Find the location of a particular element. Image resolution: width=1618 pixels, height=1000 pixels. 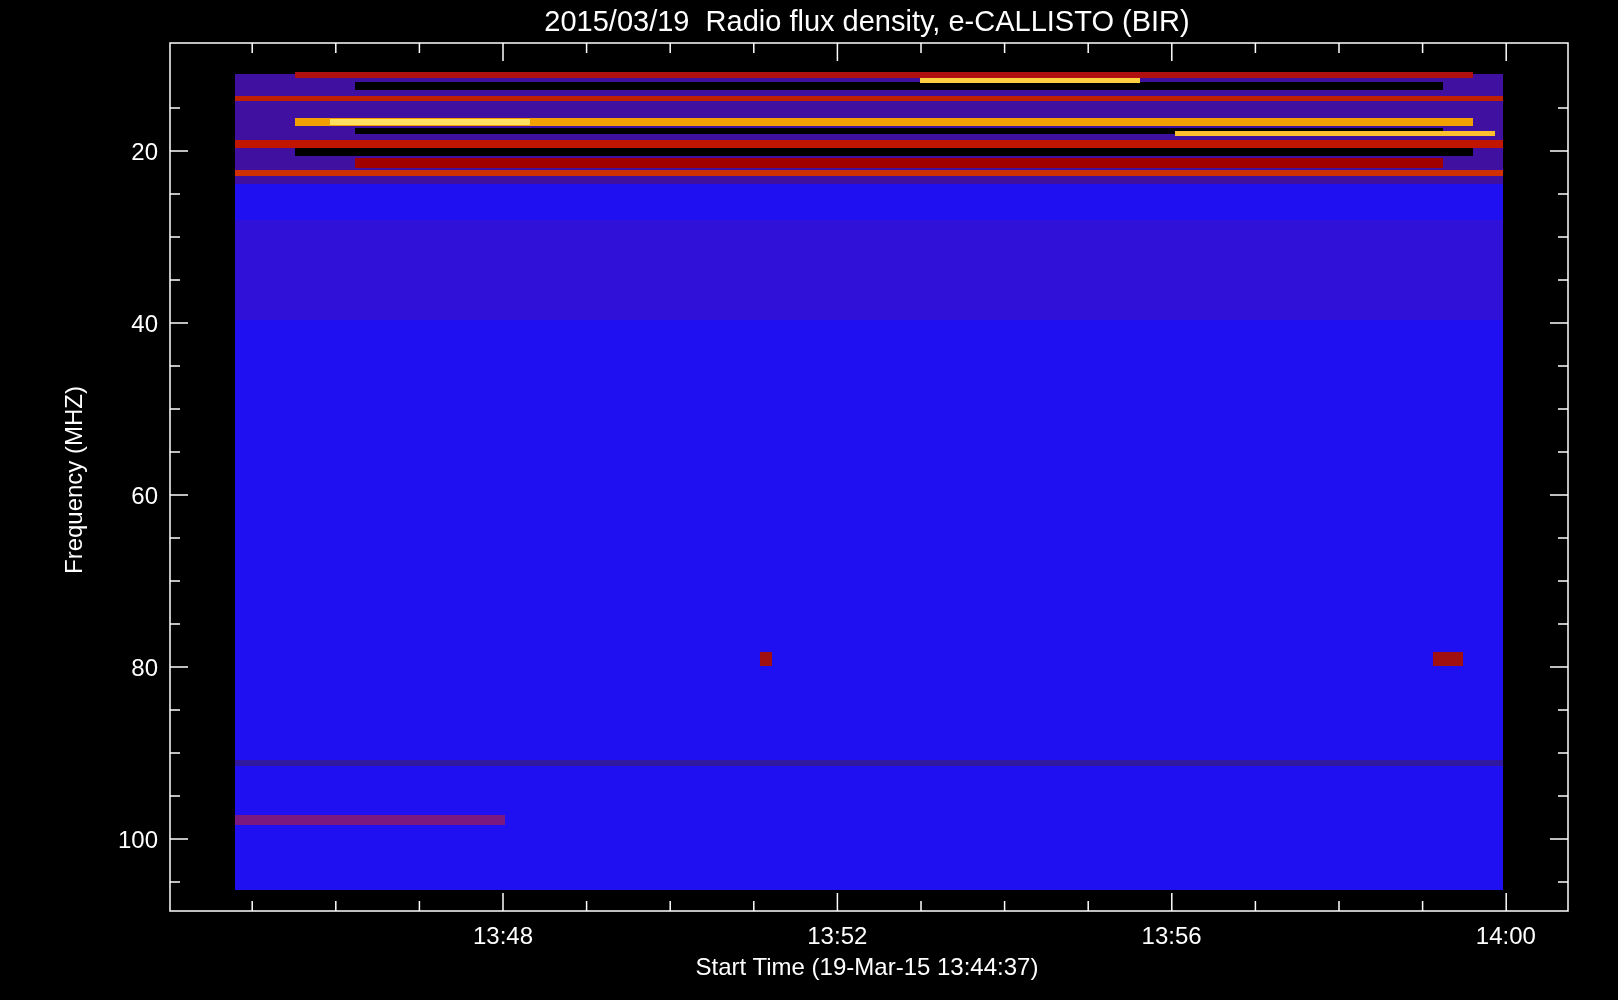

x-axis-label: Start Time (19-Mar-15 13:44:37) is located at coordinates (867, 966).